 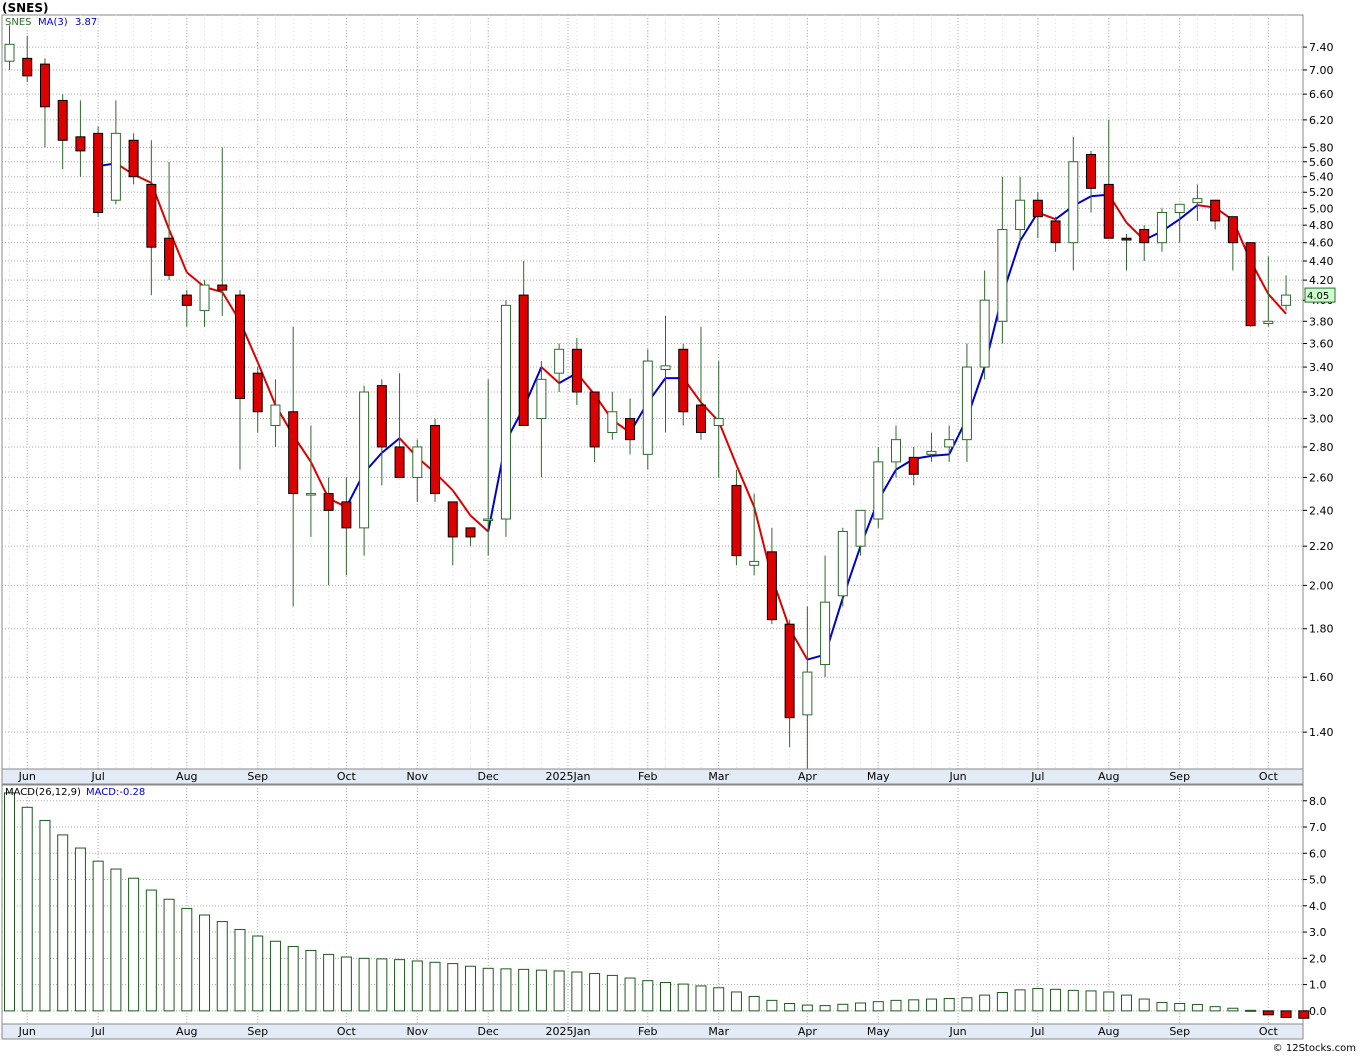 I want to click on macd-tick-label: 8.0, so click(x=1318, y=801).